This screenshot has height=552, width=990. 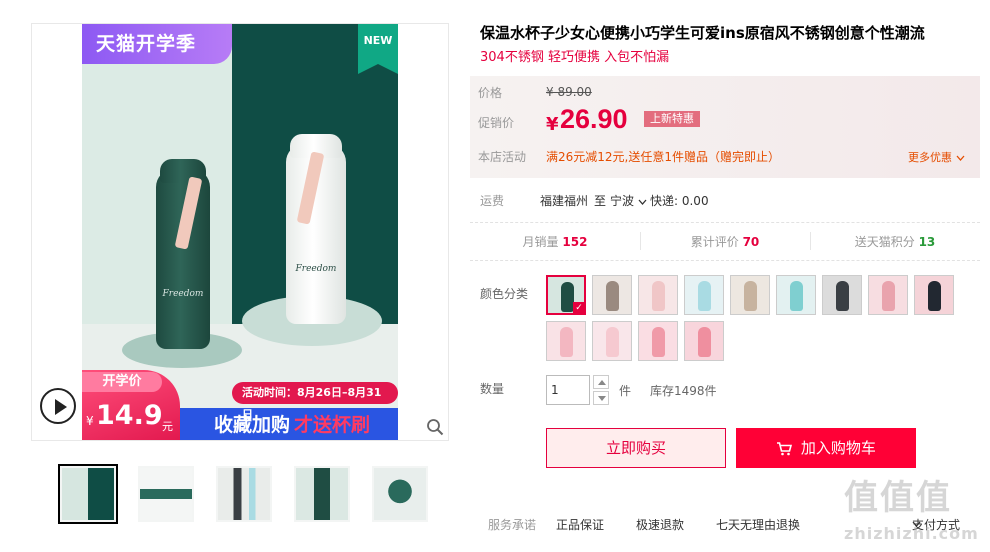 I want to click on promo-price-block: 开学价 ¥ 14.9 元, so click(x=131, y=405).